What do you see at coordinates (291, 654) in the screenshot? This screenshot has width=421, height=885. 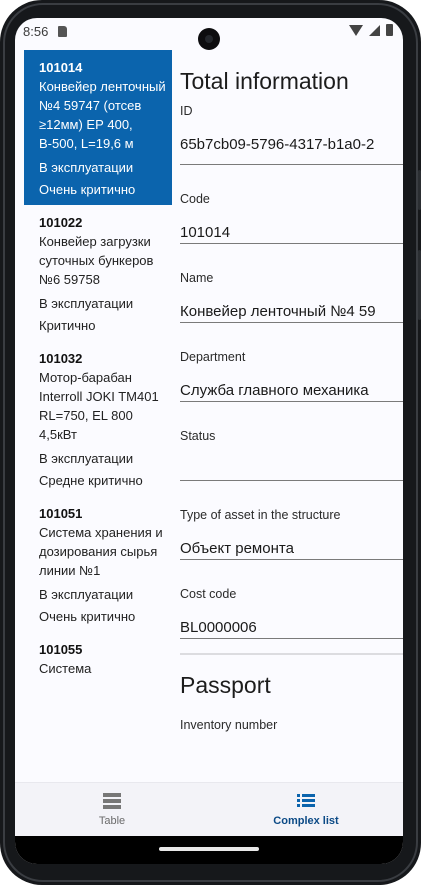 I see `section-divider` at bounding box center [291, 654].